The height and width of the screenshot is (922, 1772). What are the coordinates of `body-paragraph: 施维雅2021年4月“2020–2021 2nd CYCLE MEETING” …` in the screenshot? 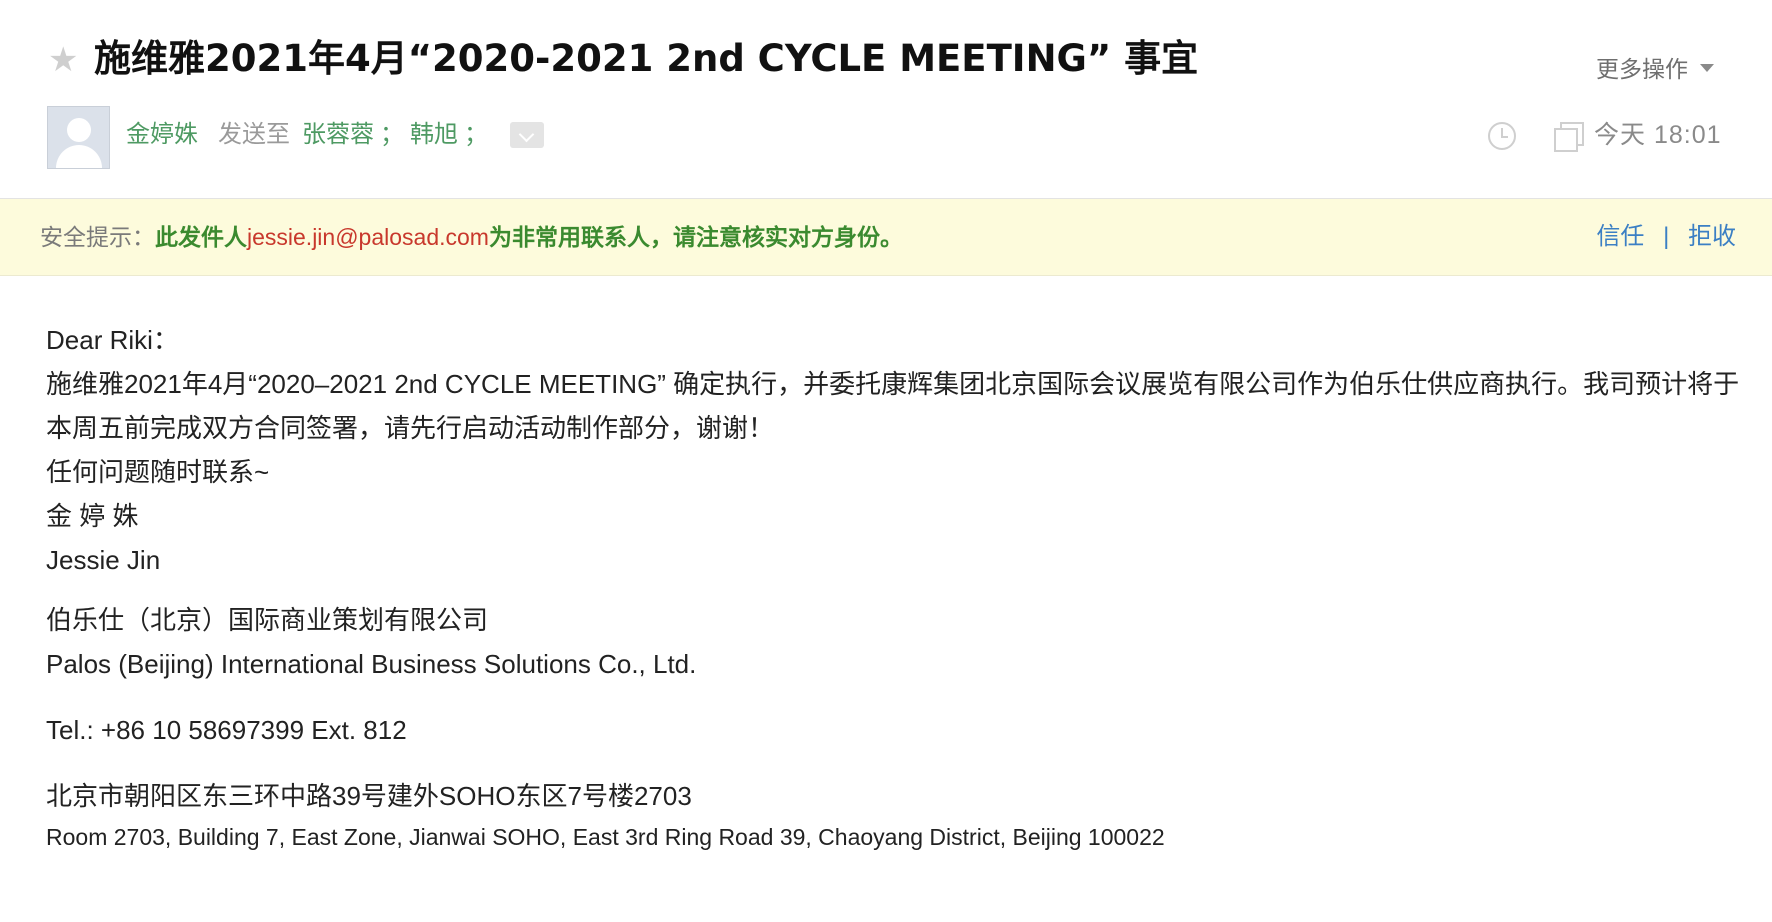 It's located at (893, 406).